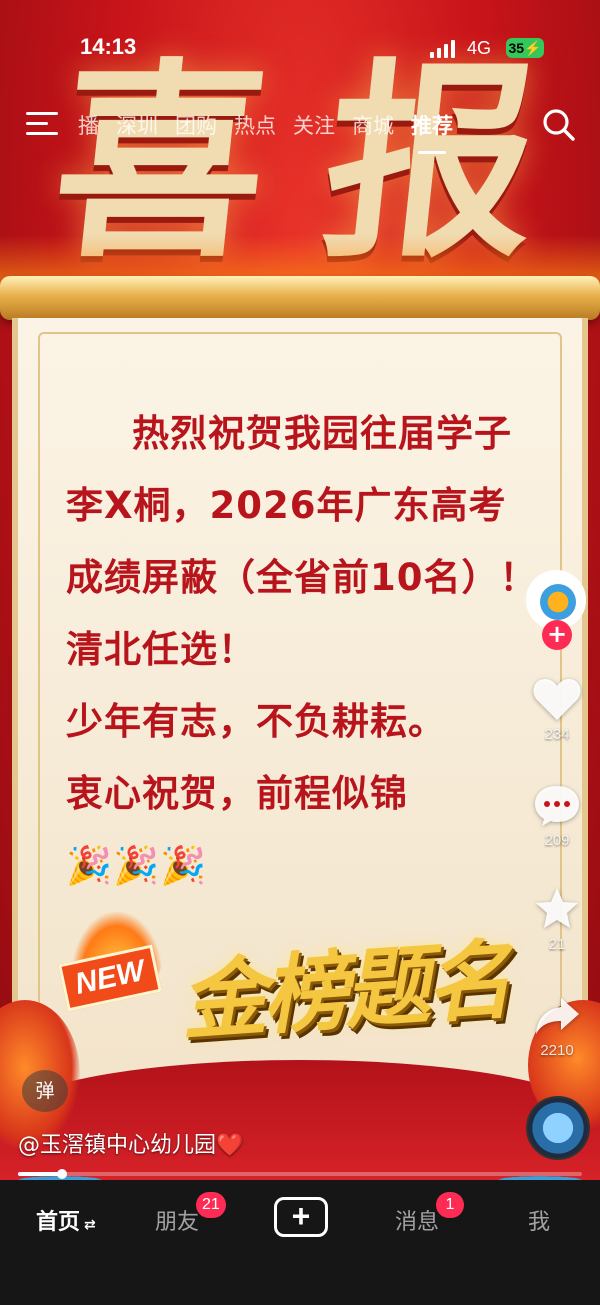 The height and width of the screenshot is (1305, 600). Describe the element at coordinates (432, 132) in the screenshot. I see `tab-recommended: 推荐` at that location.